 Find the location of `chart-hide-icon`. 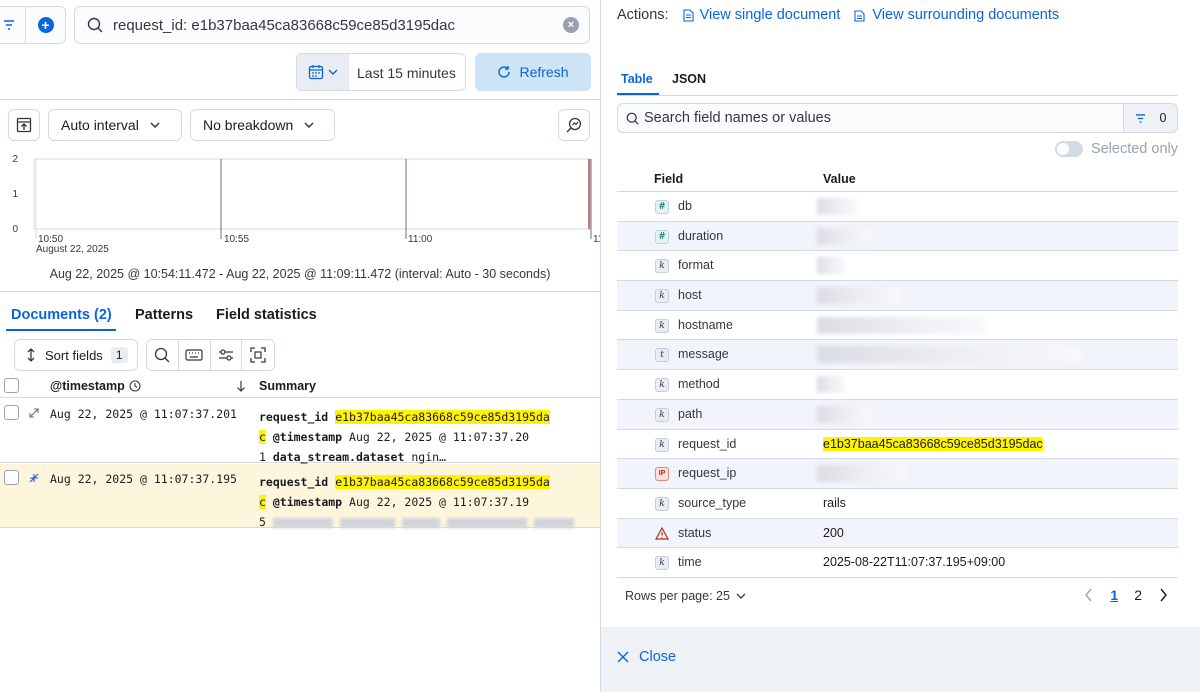

chart-hide-icon is located at coordinates (24, 125).